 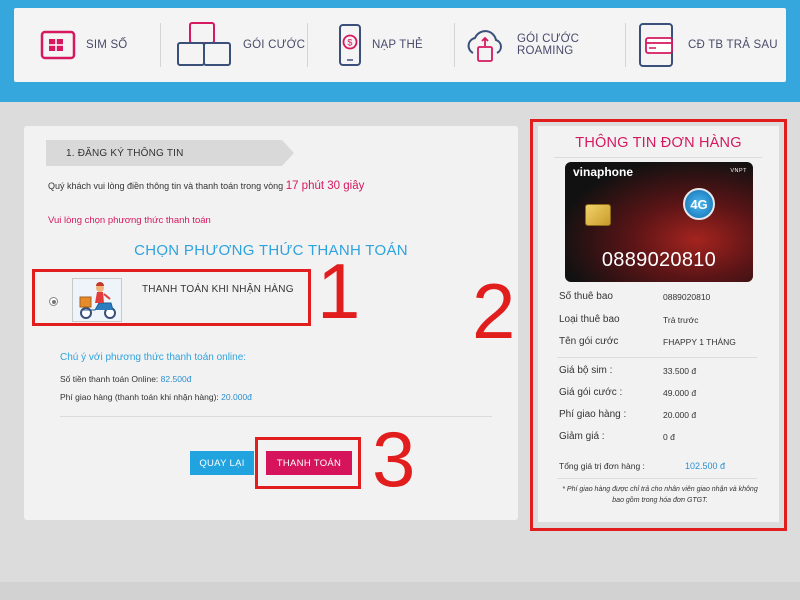 What do you see at coordinates (602, 466) in the screenshot?
I see `total-label: Tổng giá trị đơn hàng :` at bounding box center [602, 466].